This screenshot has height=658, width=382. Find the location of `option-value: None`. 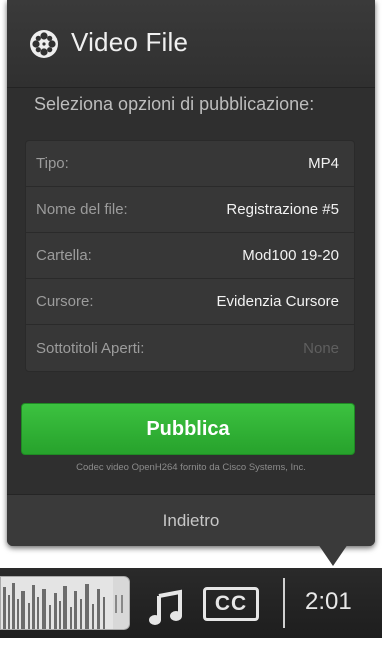

option-value: None is located at coordinates (321, 348).